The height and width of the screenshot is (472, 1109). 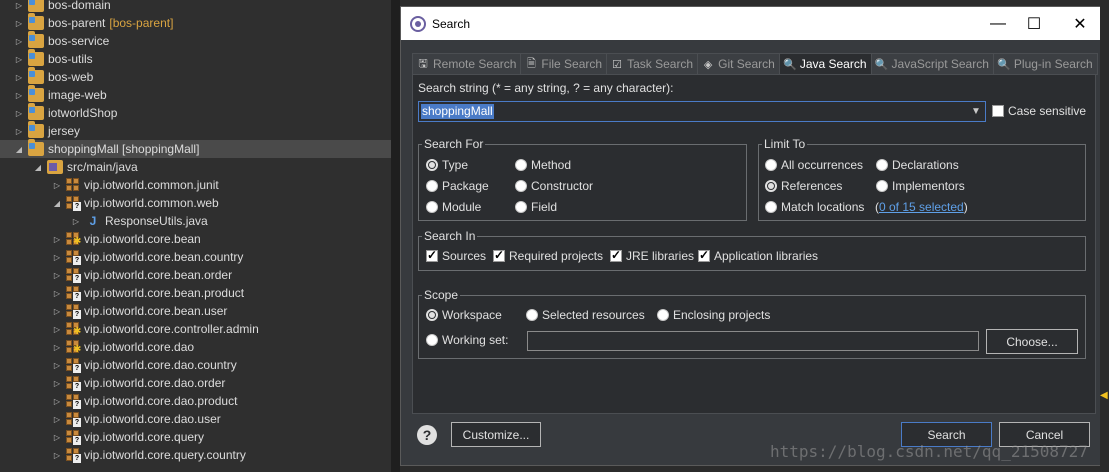 I want to click on tab-java-search: 🔍 Java Search, so click(x=825, y=64).